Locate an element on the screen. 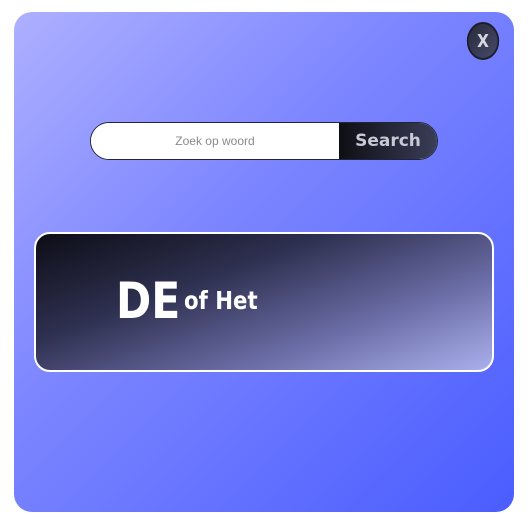 This screenshot has width=531, height=526. search-bar: Search is located at coordinates (264, 141).